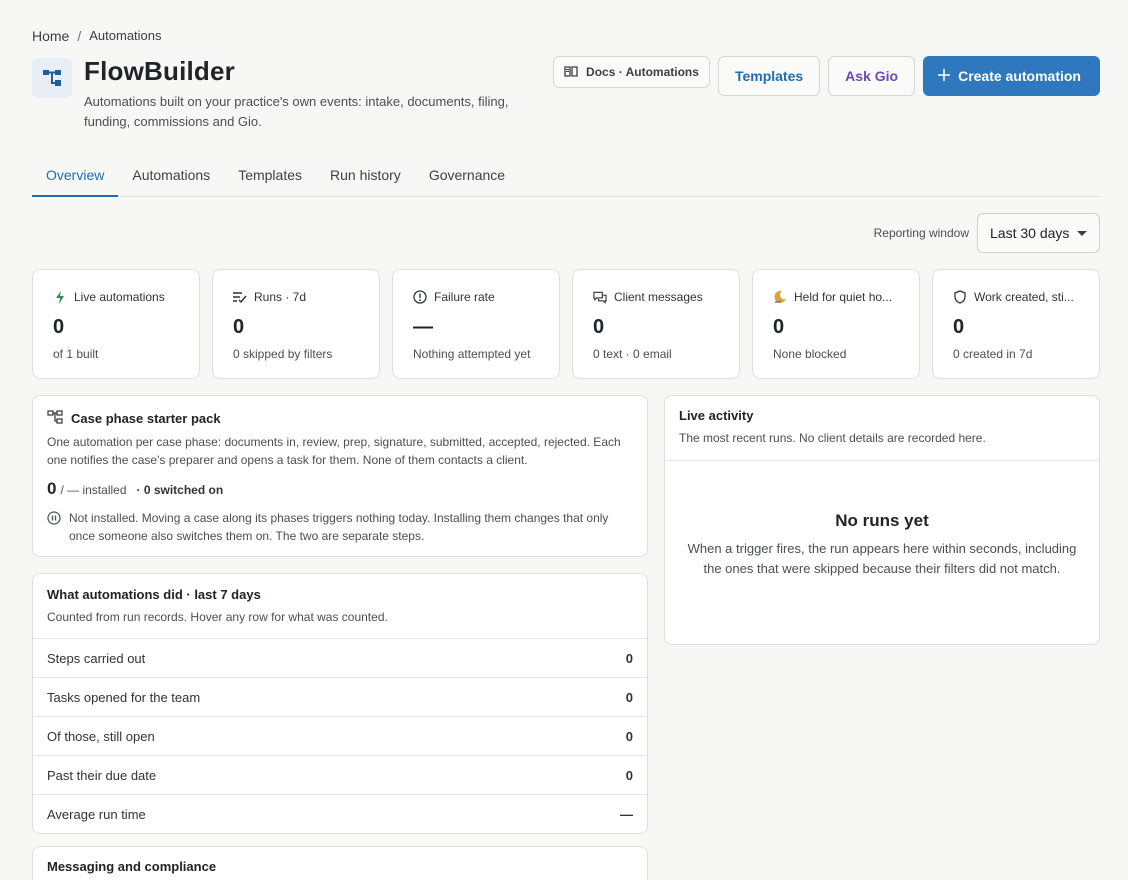 The height and width of the screenshot is (880, 1128). What do you see at coordinates (1082, 233) in the screenshot?
I see `chevron-down-icon` at bounding box center [1082, 233].